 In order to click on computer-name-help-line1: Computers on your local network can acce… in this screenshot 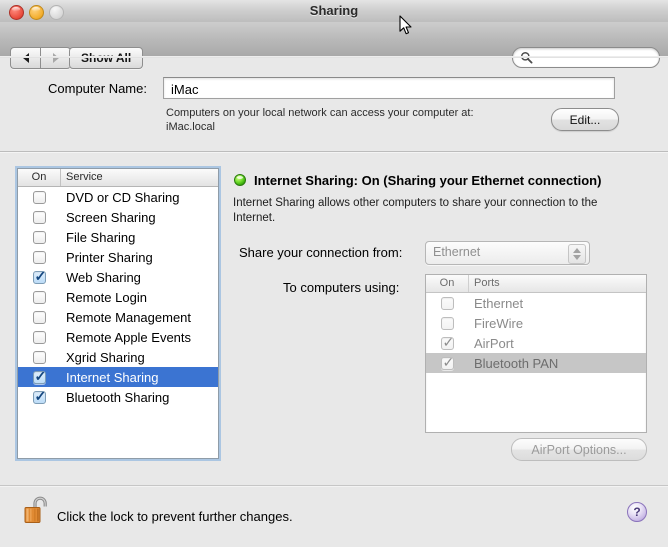, I will do `click(320, 113)`.